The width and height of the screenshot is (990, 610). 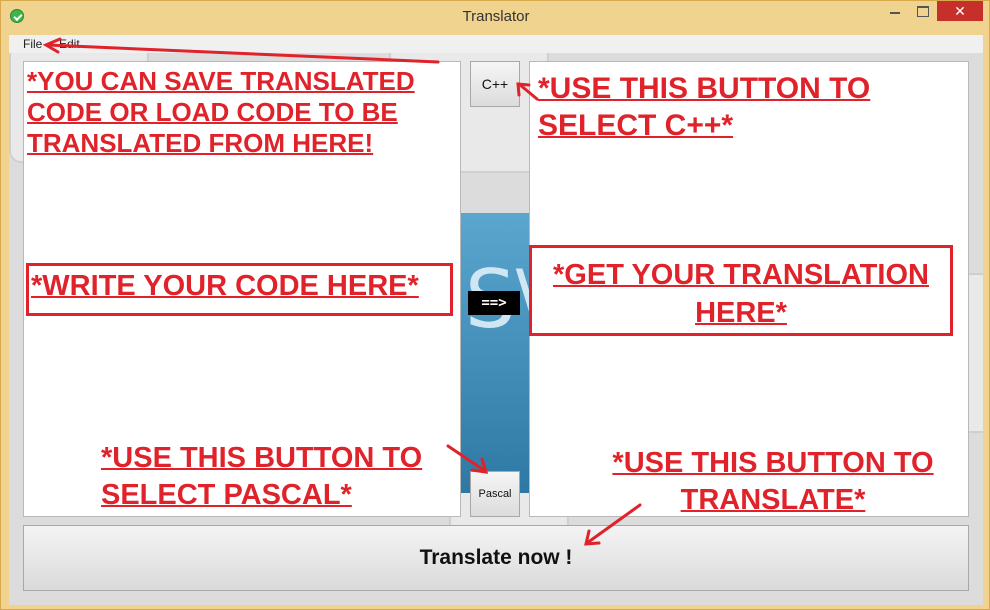 What do you see at coordinates (495, 84) in the screenshot?
I see `cpp-button: C++` at bounding box center [495, 84].